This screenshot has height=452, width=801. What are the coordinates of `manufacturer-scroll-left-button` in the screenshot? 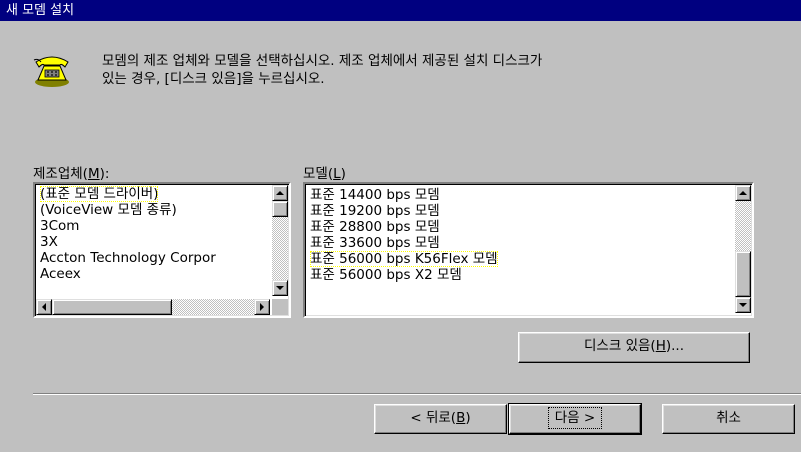 It's located at (44, 307).